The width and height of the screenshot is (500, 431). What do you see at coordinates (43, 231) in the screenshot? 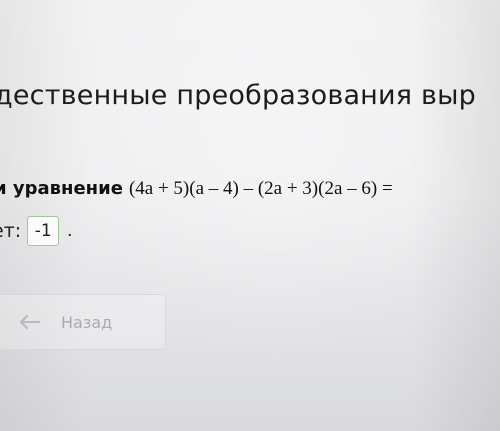
I see `answer-input: -1` at bounding box center [43, 231].